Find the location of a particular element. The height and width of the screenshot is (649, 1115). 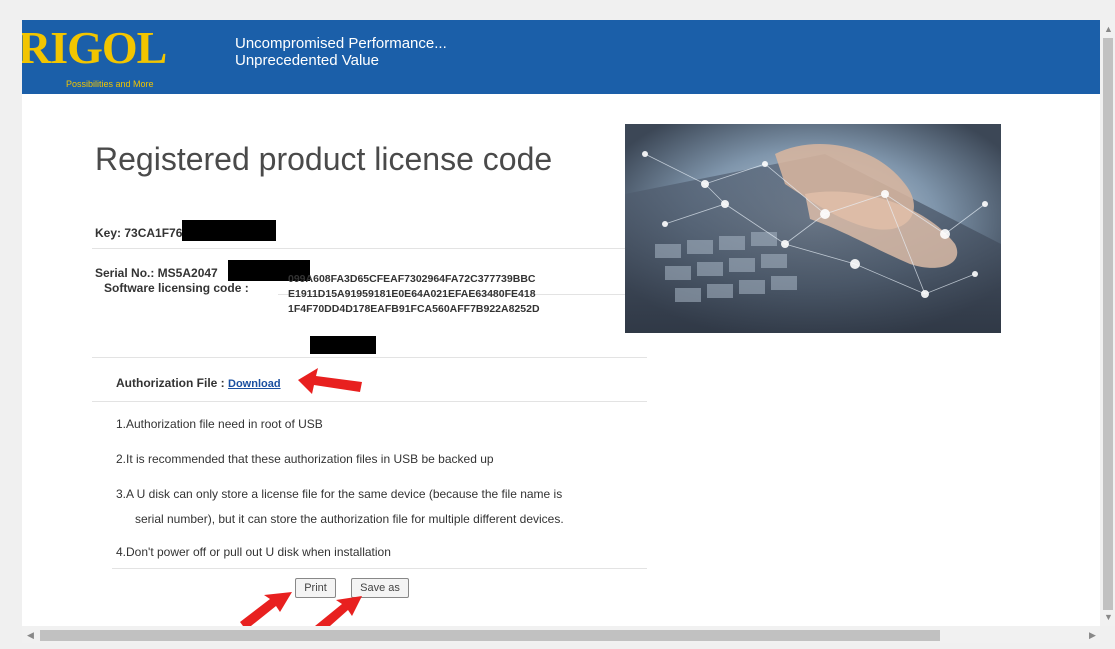

authorization-label: Authorization File : is located at coordinates (170, 383).